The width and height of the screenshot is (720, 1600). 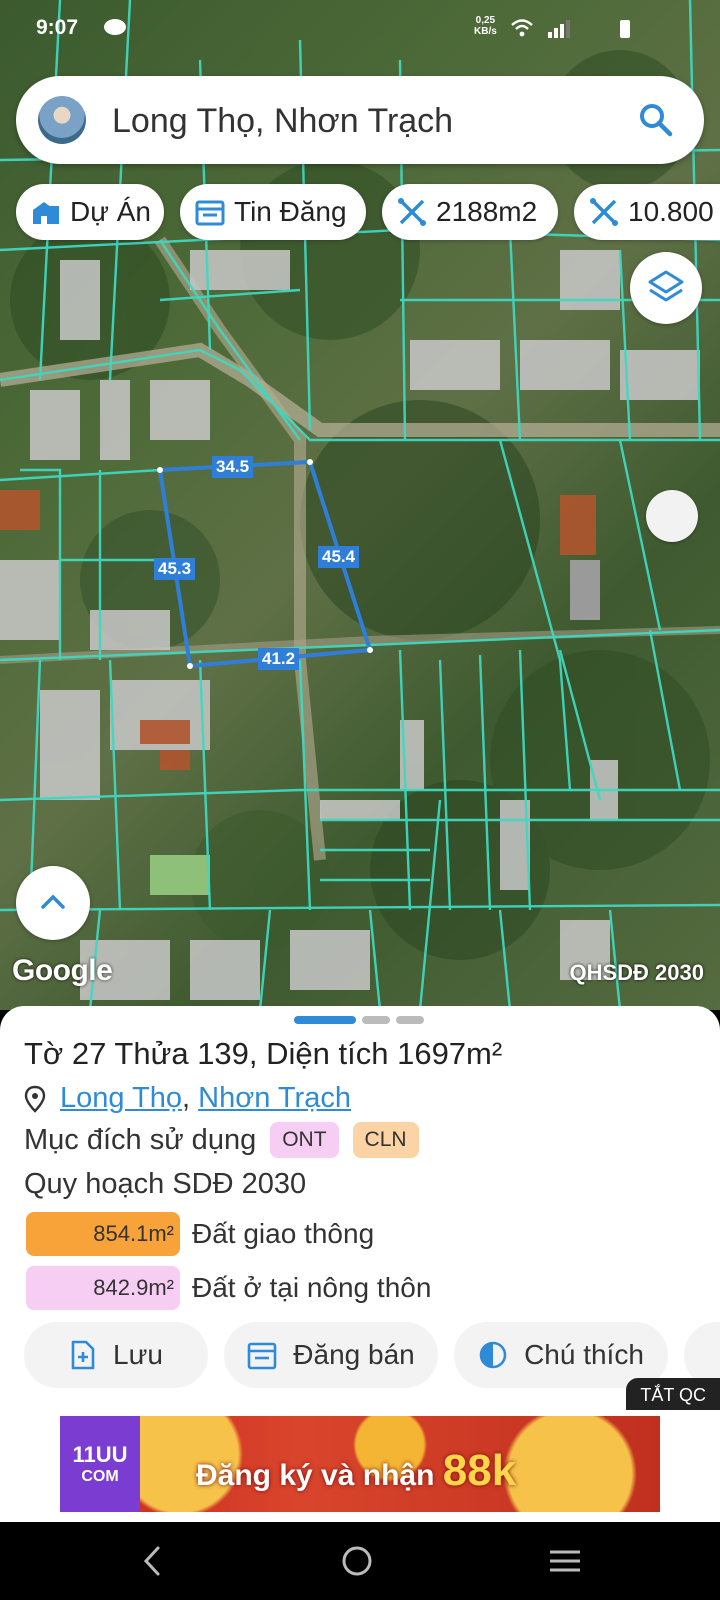 What do you see at coordinates (656, 120) in the screenshot?
I see `search-icon` at bounding box center [656, 120].